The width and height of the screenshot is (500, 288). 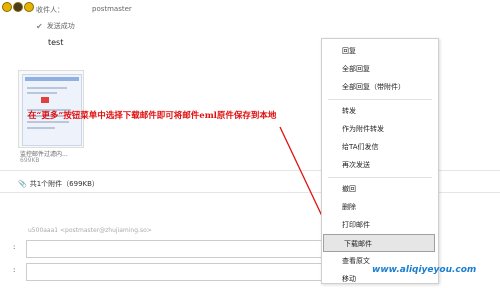 What do you see at coordinates (380, 189) in the screenshot?
I see `menu-item-recall: 撤回` at bounding box center [380, 189].